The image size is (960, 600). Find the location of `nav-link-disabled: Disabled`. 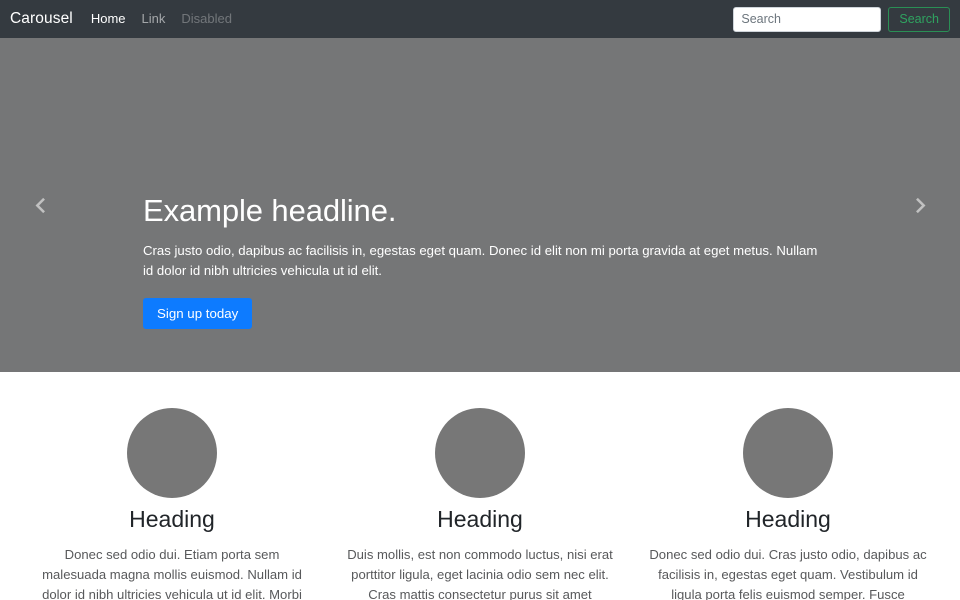

nav-link-disabled: Disabled is located at coordinates (206, 18).